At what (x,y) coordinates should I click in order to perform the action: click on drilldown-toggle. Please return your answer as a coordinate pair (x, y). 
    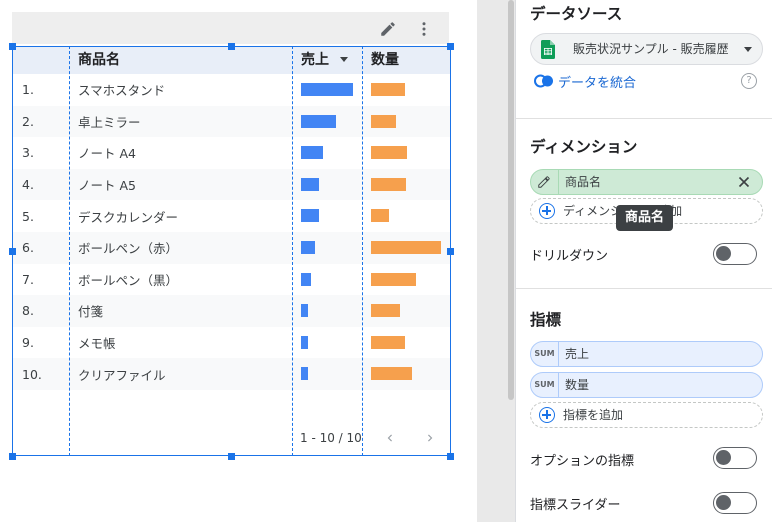
    Looking at the image, I should click on (735, 254).